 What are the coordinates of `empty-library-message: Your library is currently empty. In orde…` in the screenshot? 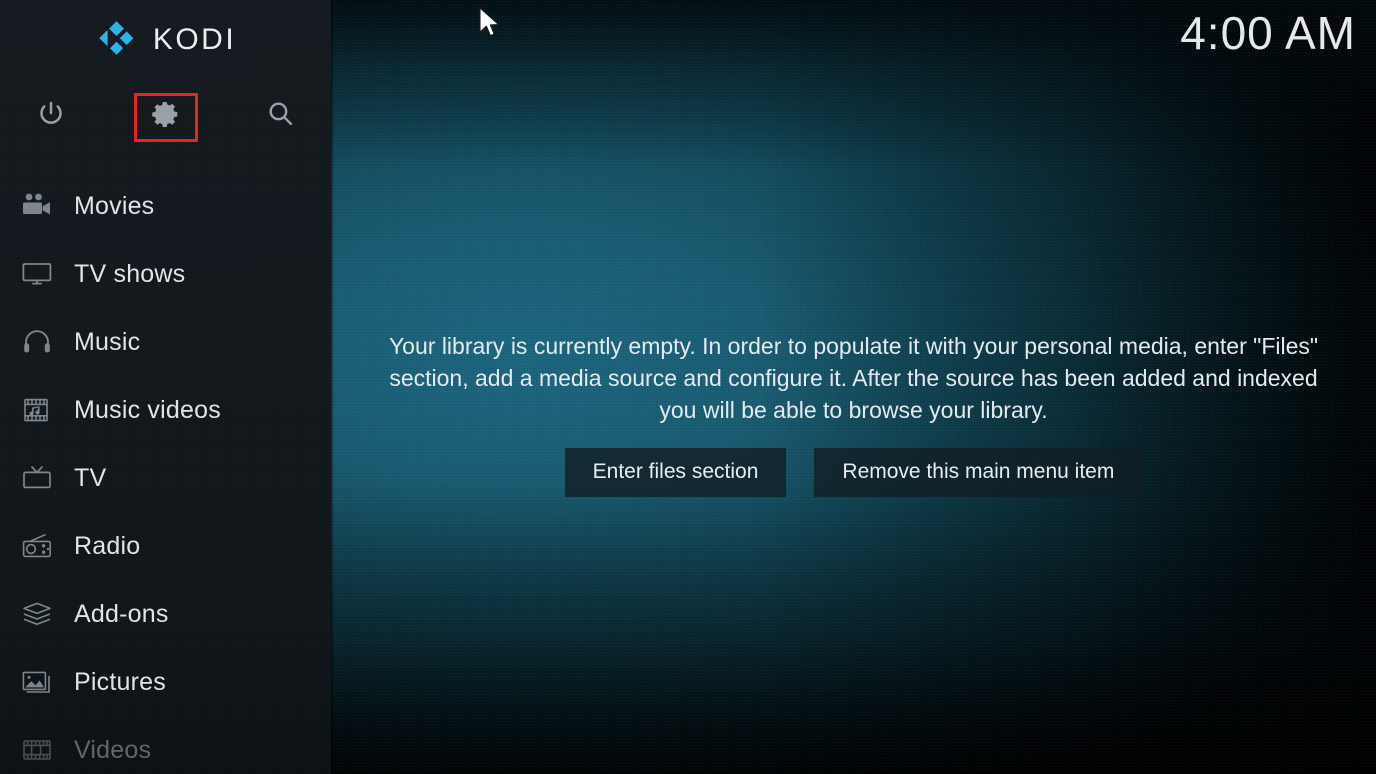 It's located at (853, 378).